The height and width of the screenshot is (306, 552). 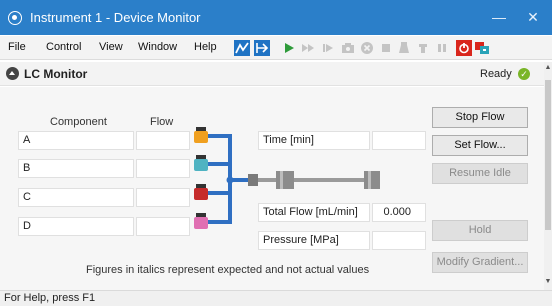 What do you see at coordinates (163, 168) in the screenshot?
I see `flow-b-cell` at bounding box center [163, 168].